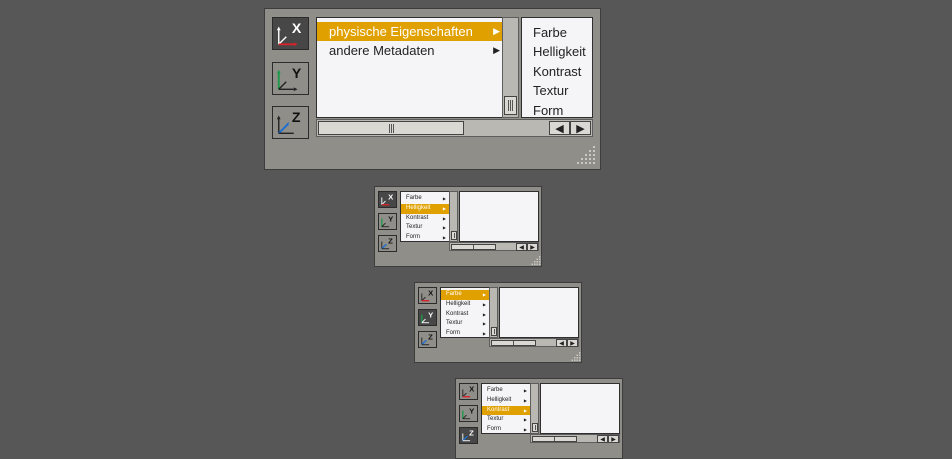 The height and width of the screenshot is (459, 952). I want to click on list-item: Farbe, so click(557, 32).